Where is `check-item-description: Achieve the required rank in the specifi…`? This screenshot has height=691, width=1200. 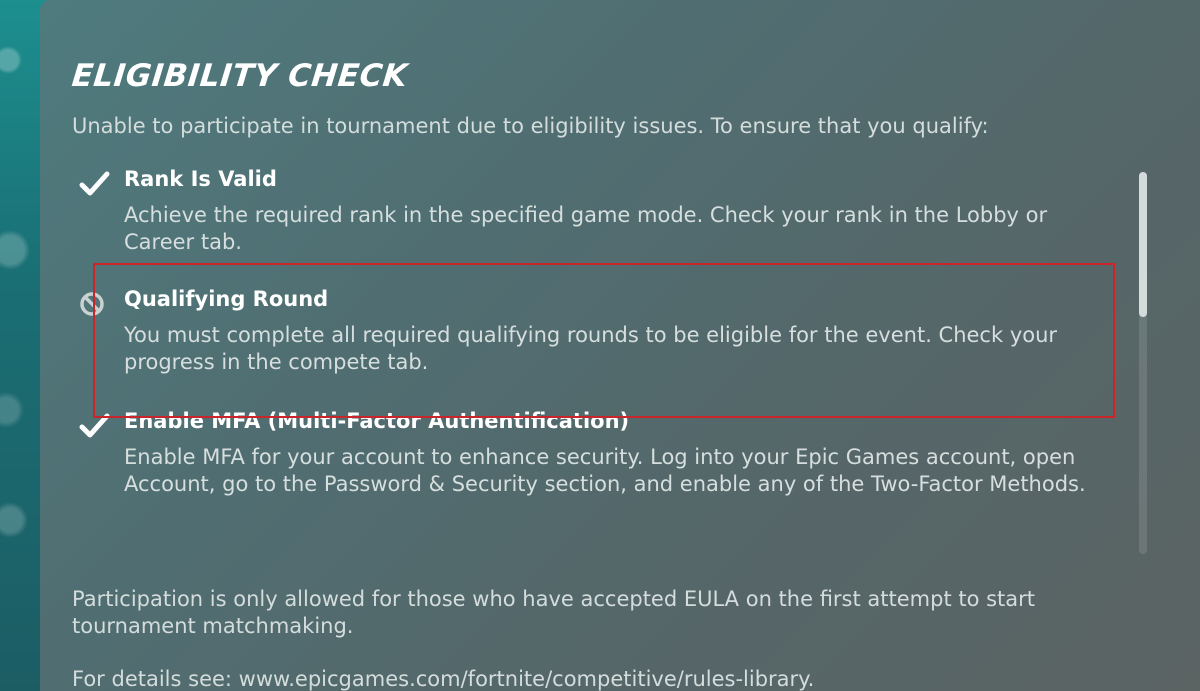
check-item-description: Achieve the required rank in the specifi… is located at coordinates (586, 228).